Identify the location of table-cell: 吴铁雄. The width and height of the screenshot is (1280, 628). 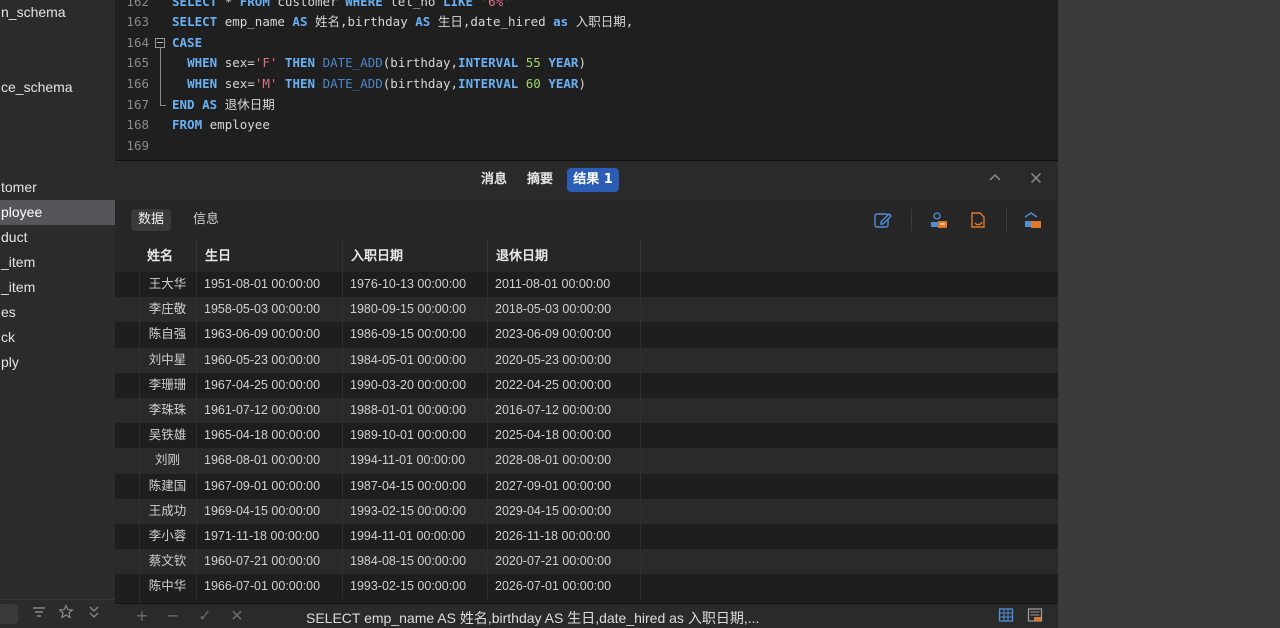
(168, 436).